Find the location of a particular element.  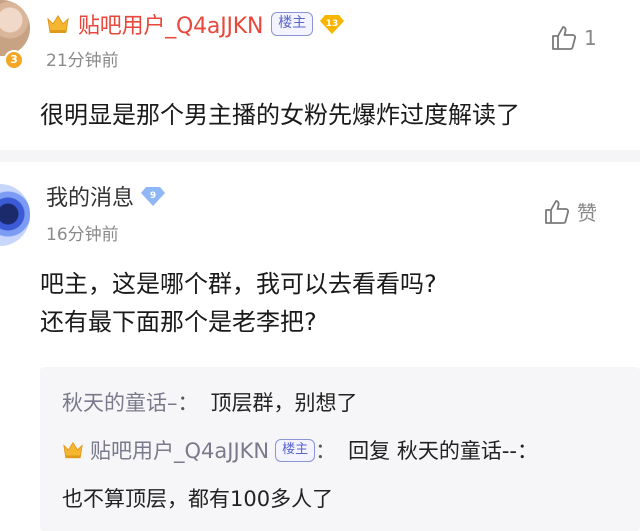

reply-text: 回复 秋天的童话--： is located at coordinates (443, 451).